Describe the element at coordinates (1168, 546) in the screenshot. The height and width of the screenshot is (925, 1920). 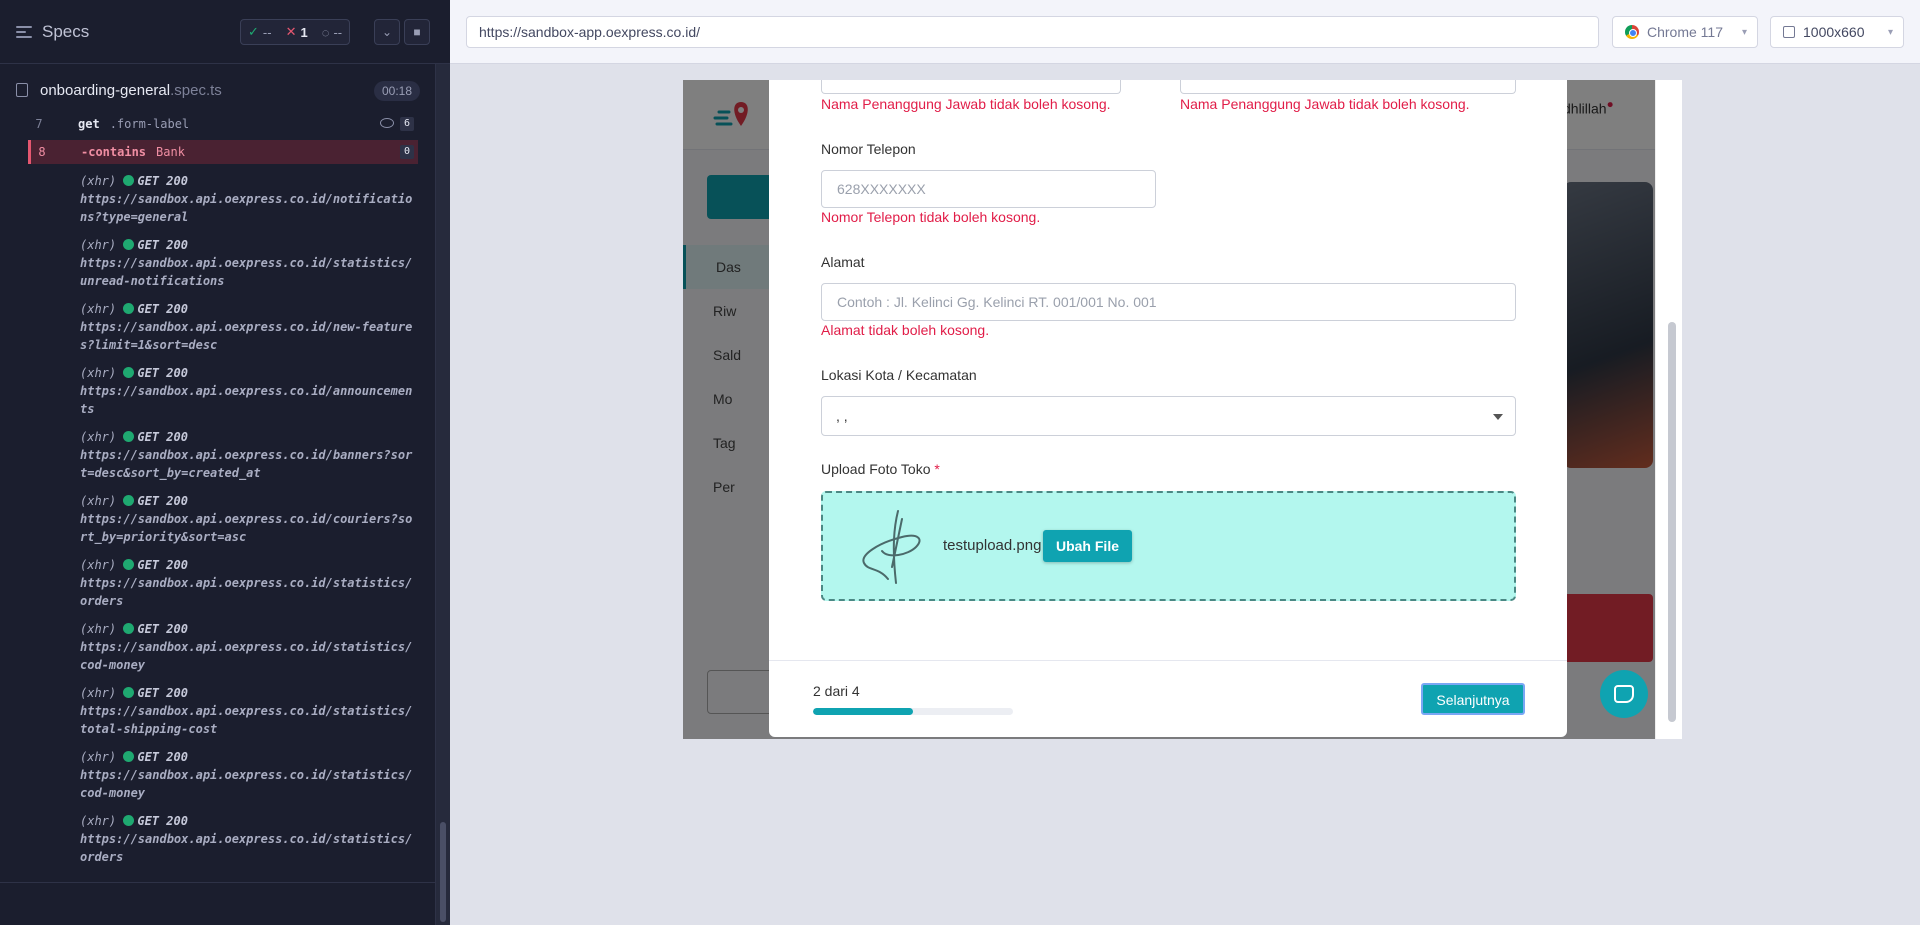
I see `upload-dropzone: testupload.png Ubah File` at that location.